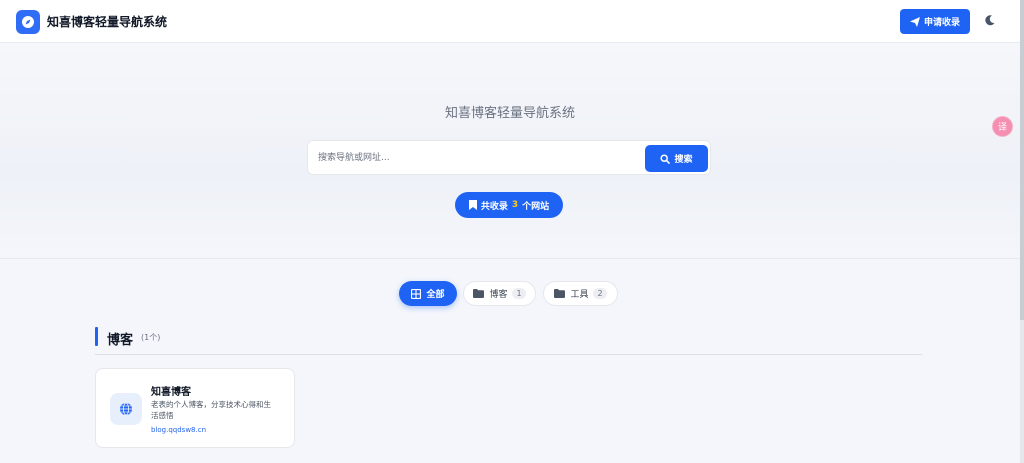  Describe the element at coordinates (509, 113) in the screenshot. I see `hero-title: 知喜博客轻量导航系统` at that location.